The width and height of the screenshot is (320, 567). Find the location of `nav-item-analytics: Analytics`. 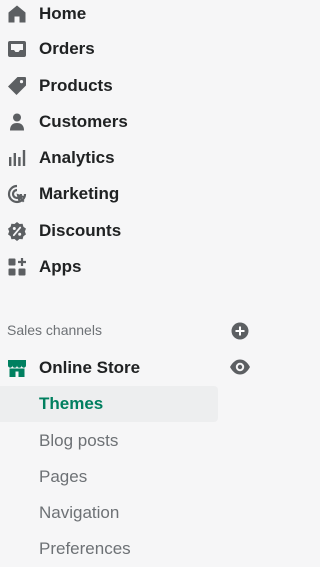

nav-item-analytics: Analytics is located at coordinates (109, 158).